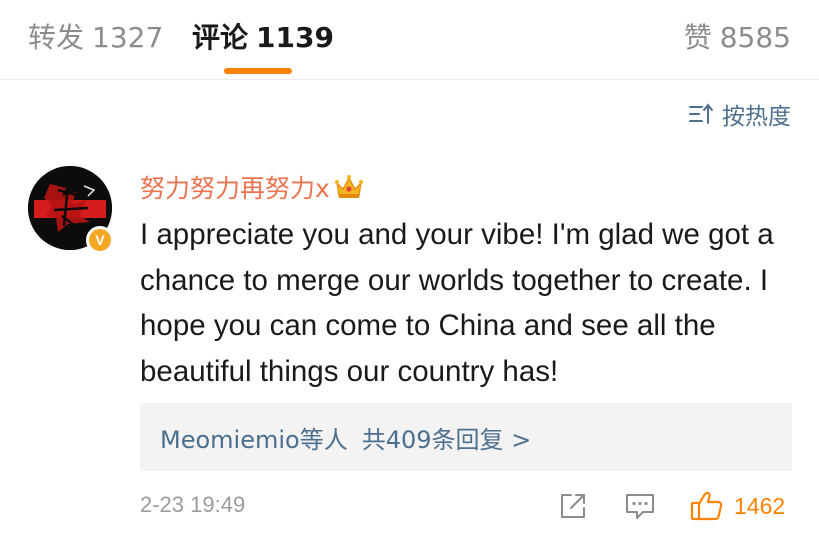  Describe the element at coordinates (446, 439) in the screenshot. I see `reply-count: 共409条回复 >` at that location.